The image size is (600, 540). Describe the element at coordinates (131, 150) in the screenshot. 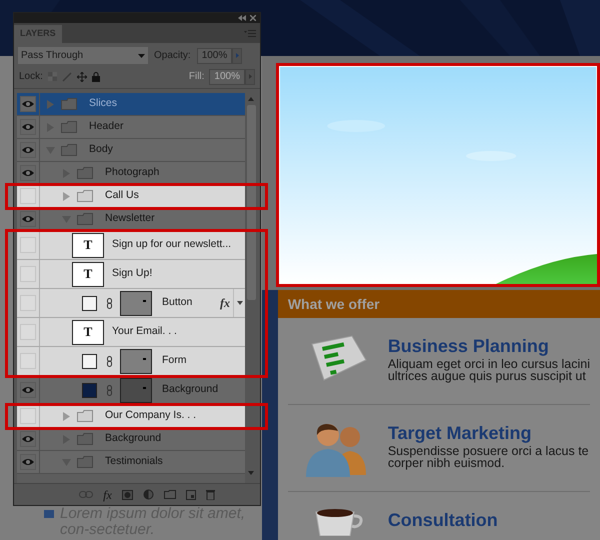

I see `layer-row: Body` at that location.